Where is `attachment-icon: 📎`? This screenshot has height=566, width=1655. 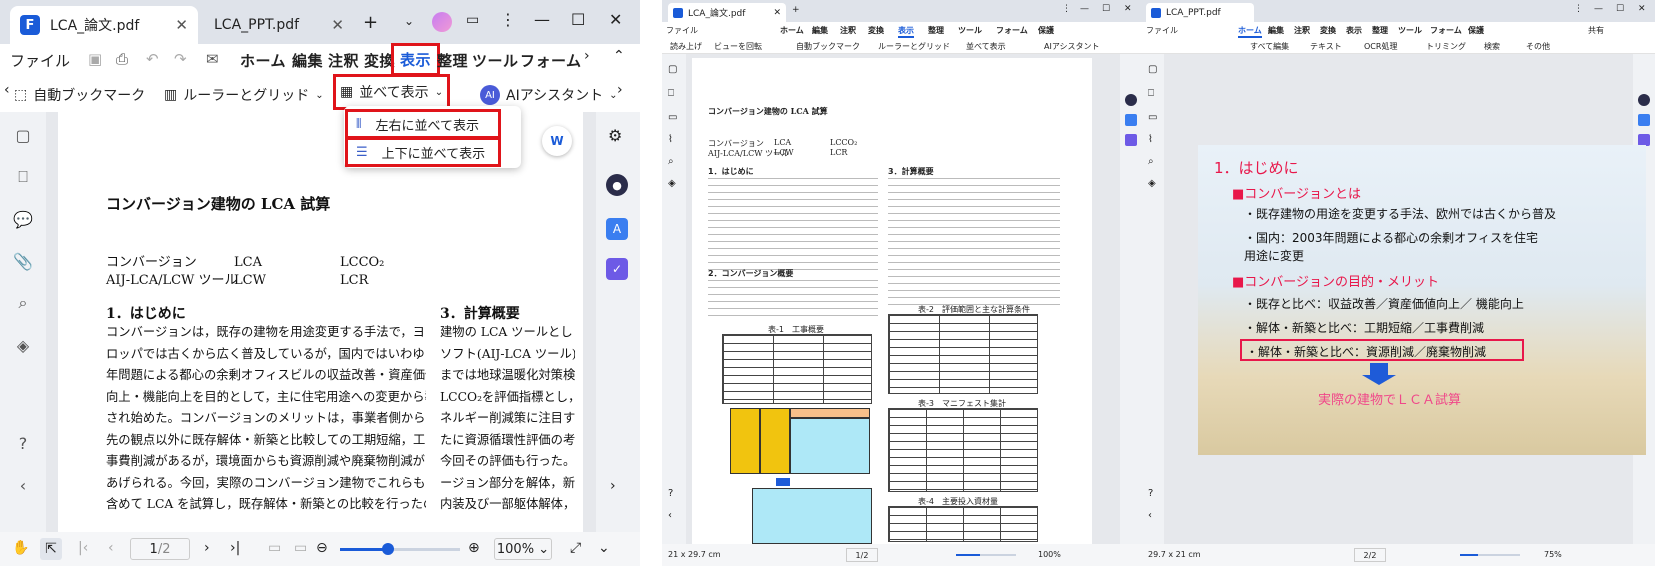
attachment-icon: 📎 is located at coordinates (23, 261).